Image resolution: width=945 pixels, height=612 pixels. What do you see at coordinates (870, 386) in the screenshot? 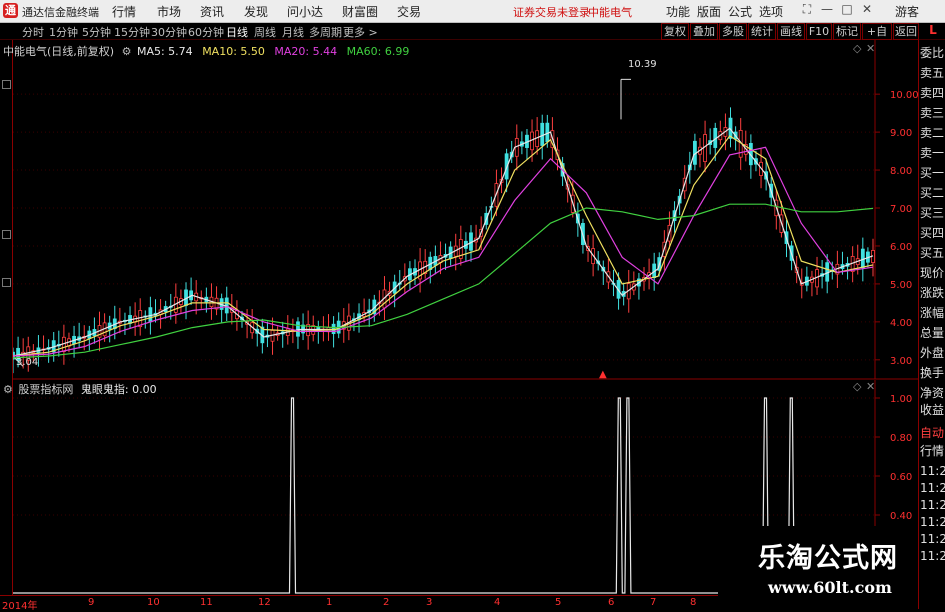
I see `ind-close-icon: ✕` at bounding box center [870, 386].